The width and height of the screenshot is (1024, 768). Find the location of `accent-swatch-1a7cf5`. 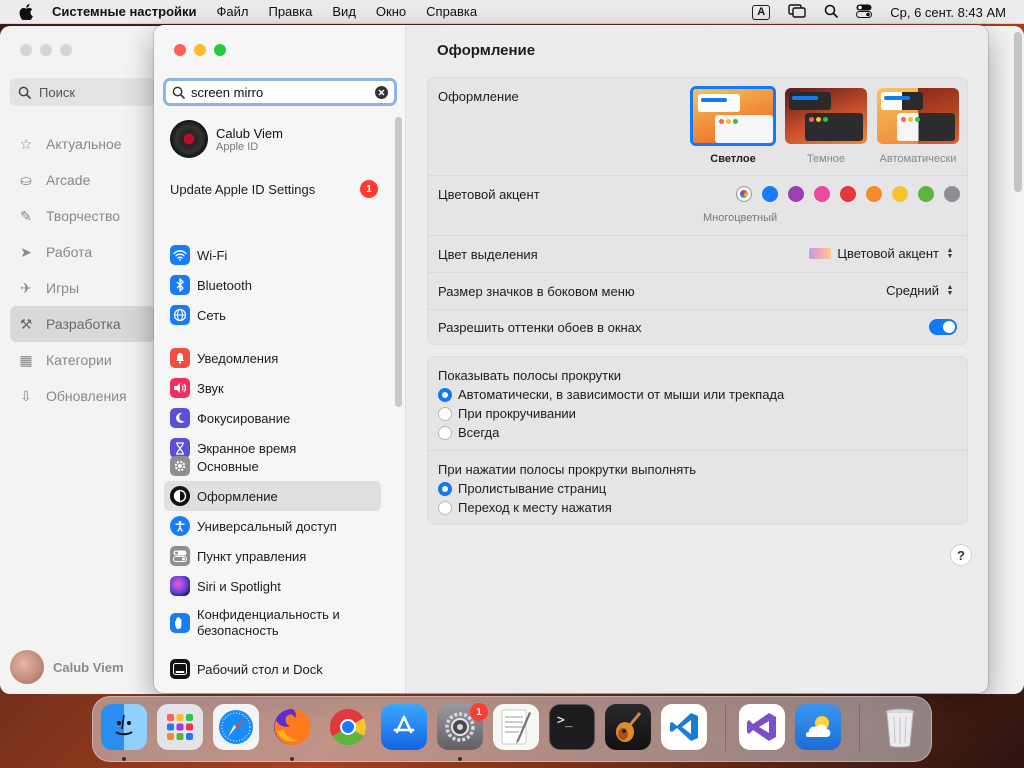

accent-swatch-1a7cf5 is located at coordinates (770, 194).